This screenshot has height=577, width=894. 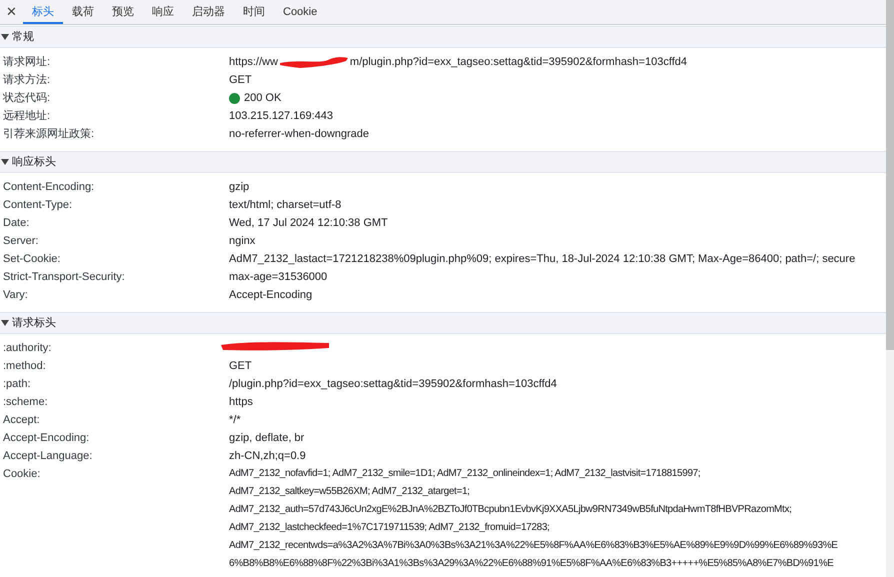 I want to click on header-name: :scheme:, so click(x=25, y=402).